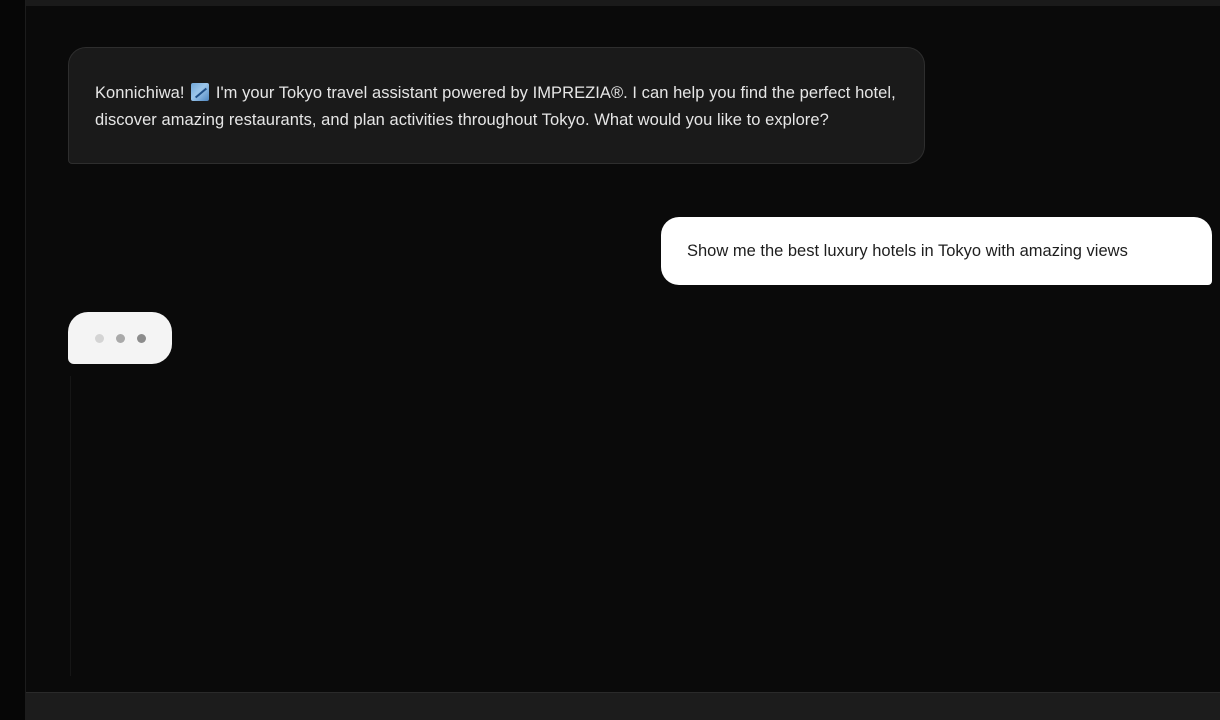  I want to click on divider, so click(70, 526).